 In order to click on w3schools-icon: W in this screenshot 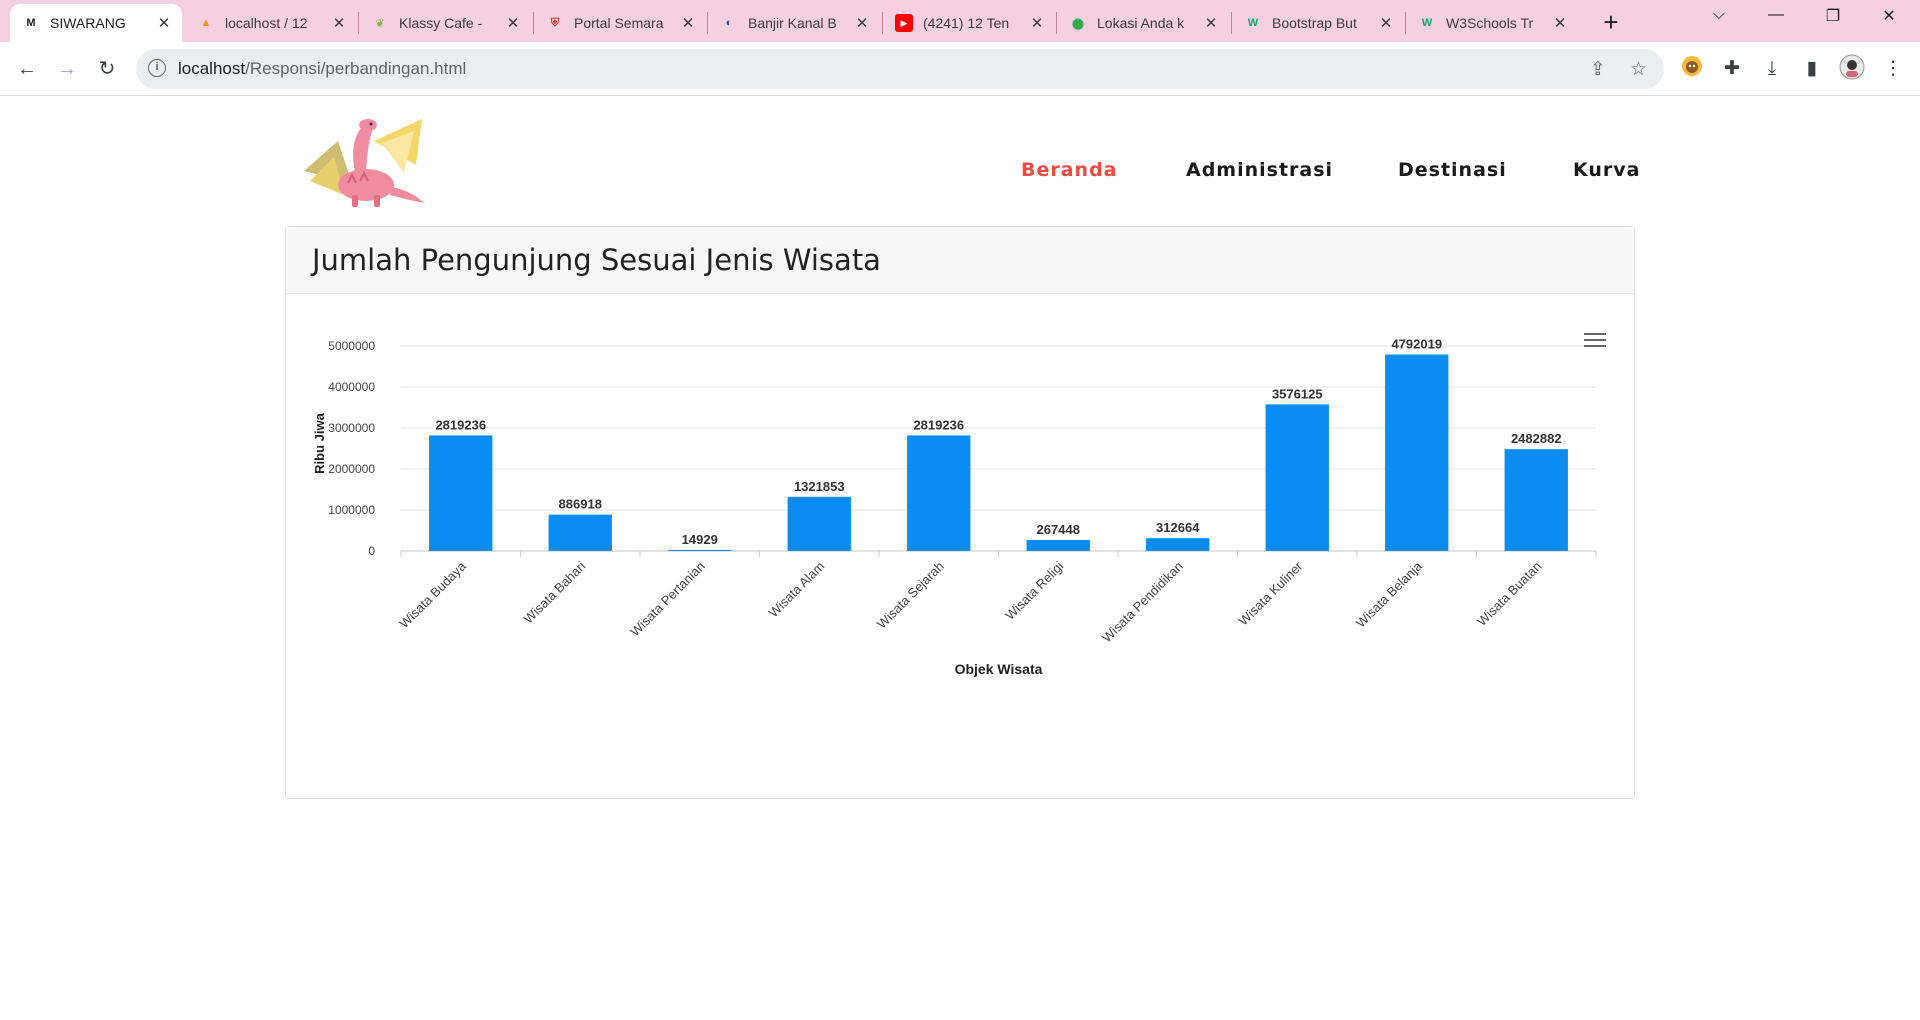, I will do `click(1427, 23)`.